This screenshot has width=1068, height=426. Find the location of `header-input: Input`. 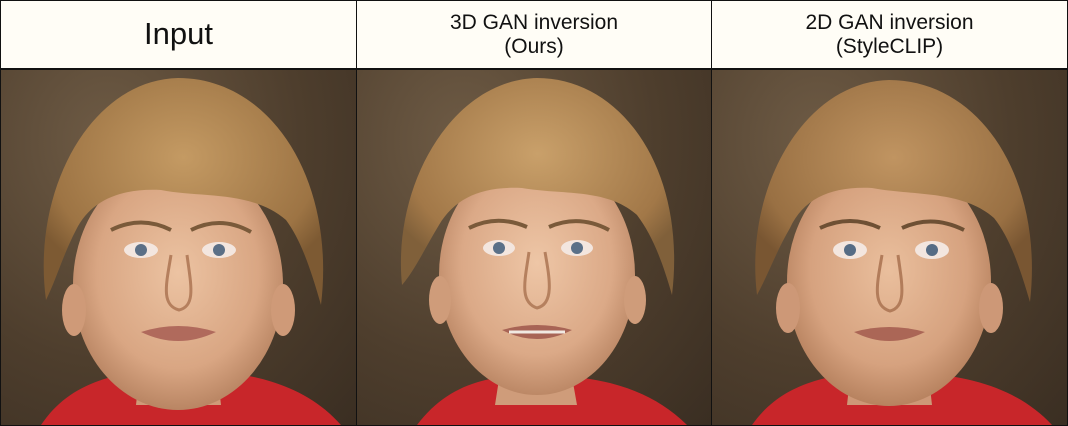

header-input: Input is located at coordinates (178, 34).